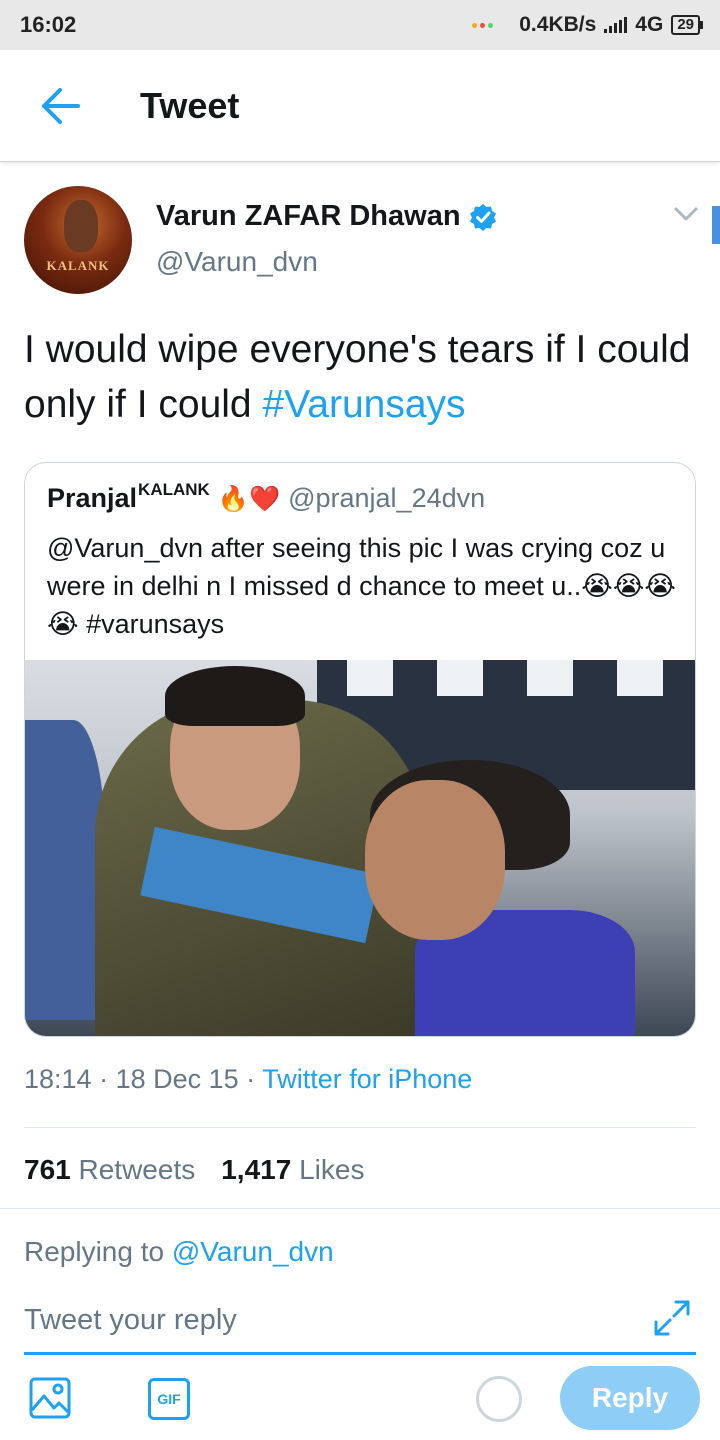 The image size is (720, 1440). I want to click on likes-count: 1,417 Likes, so click(292, 1170).